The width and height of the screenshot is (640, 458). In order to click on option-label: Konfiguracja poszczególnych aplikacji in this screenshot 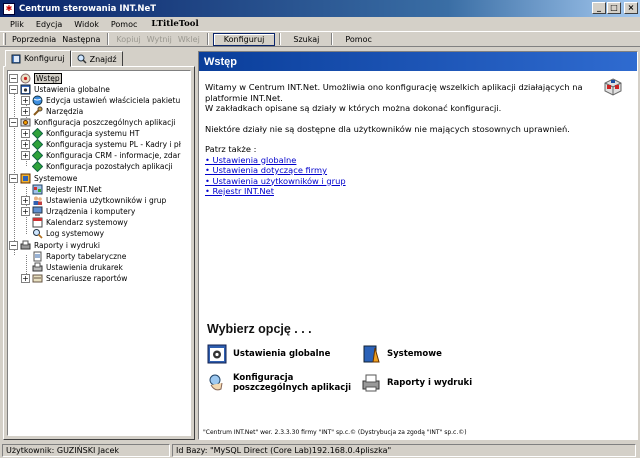, I will do `click(292, 383)`.